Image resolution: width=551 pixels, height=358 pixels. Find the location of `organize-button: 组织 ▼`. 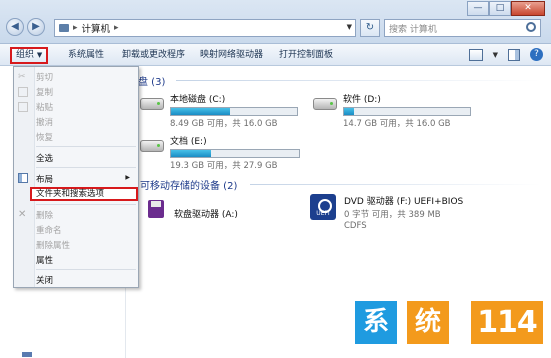

organize-button: 组织 ▼ is located at coordinates (29, 55).